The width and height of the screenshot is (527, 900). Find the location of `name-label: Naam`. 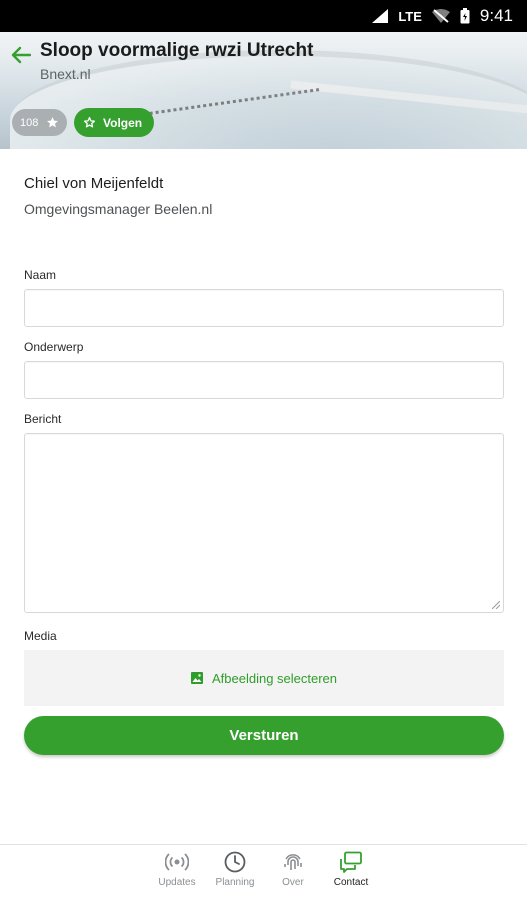

name-label: Naam is located at coordinates (40, 275).